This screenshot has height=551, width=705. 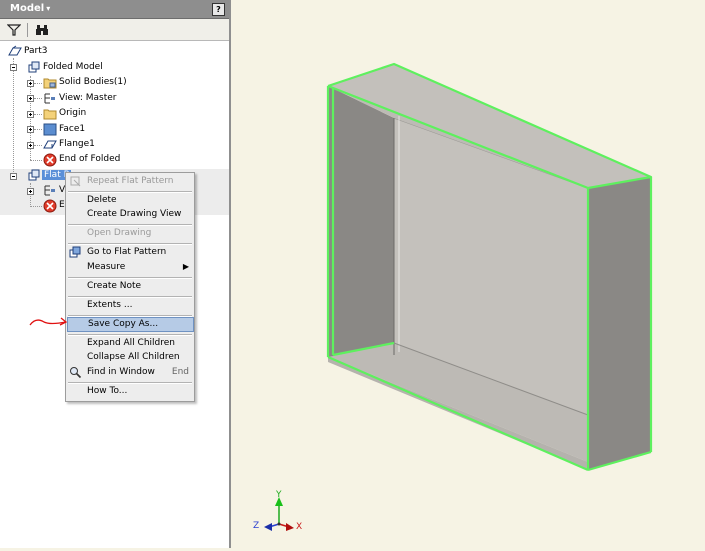 I want to click on menu-item-create-note: Create Note, so click(x=130, y=286).